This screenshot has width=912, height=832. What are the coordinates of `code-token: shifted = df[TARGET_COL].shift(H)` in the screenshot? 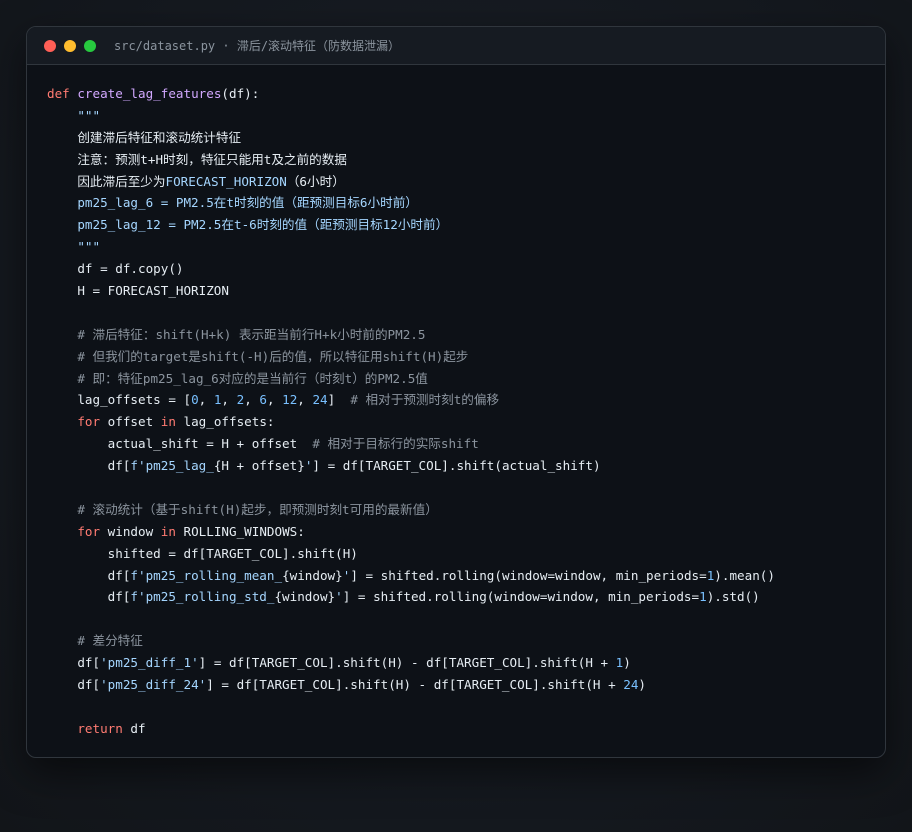 It's located at (202, 553).